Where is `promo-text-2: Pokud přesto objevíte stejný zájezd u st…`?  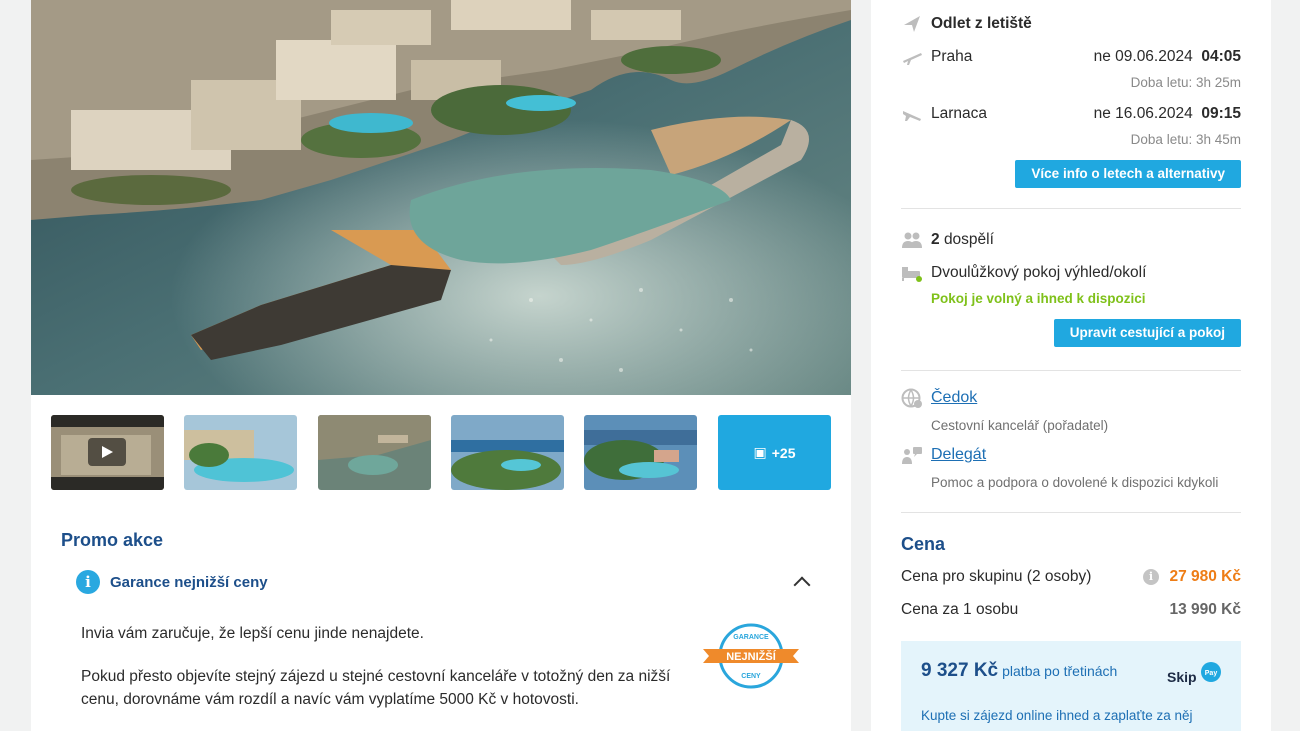 promo-text-2: Pokud přesto objevíte stejný zájezd u st… is located at coordinates (376, 688).